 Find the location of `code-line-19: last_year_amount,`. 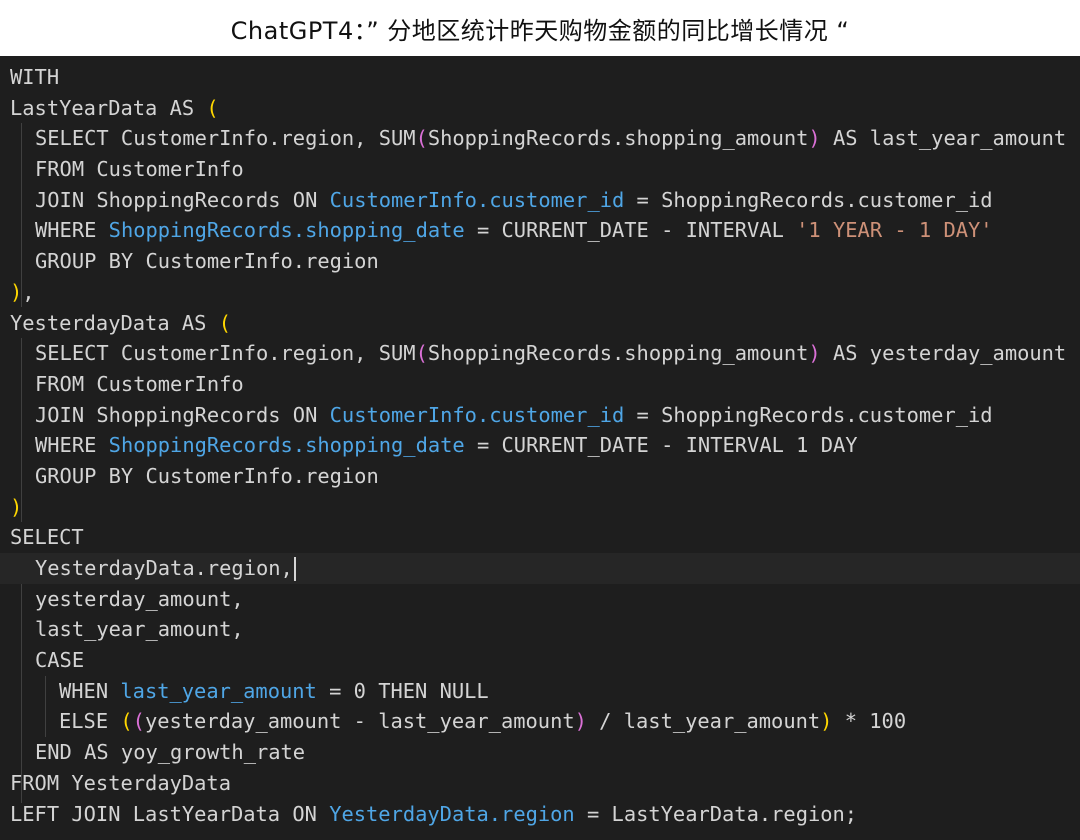

code-line-19: last_year_amount, is located at coordinates (540, 629).